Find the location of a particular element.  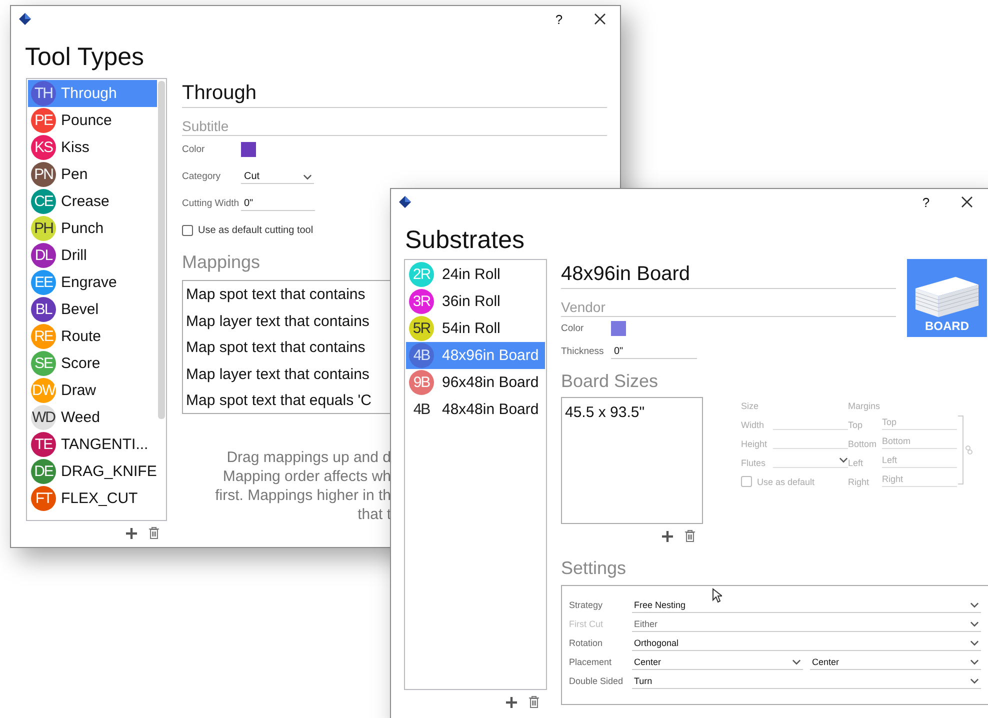

initials-badge: PH is located at coordinates (43, 228).